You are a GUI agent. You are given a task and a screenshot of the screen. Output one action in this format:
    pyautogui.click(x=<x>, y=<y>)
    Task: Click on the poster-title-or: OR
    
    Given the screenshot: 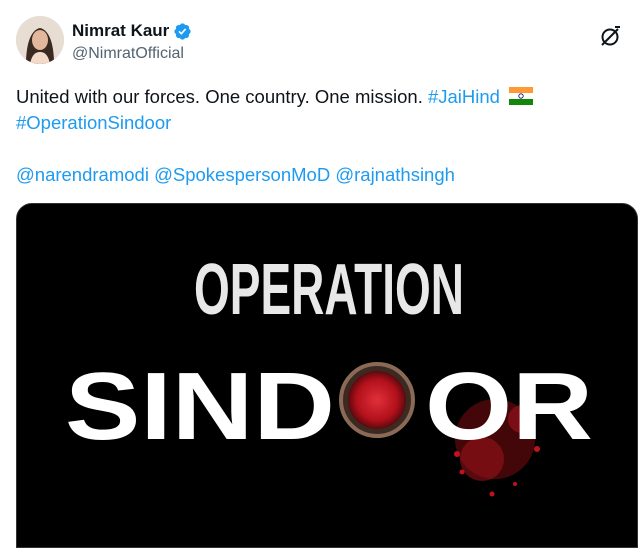 What is the action you would take?
    pyautogui.click(x=509, y=406)
    